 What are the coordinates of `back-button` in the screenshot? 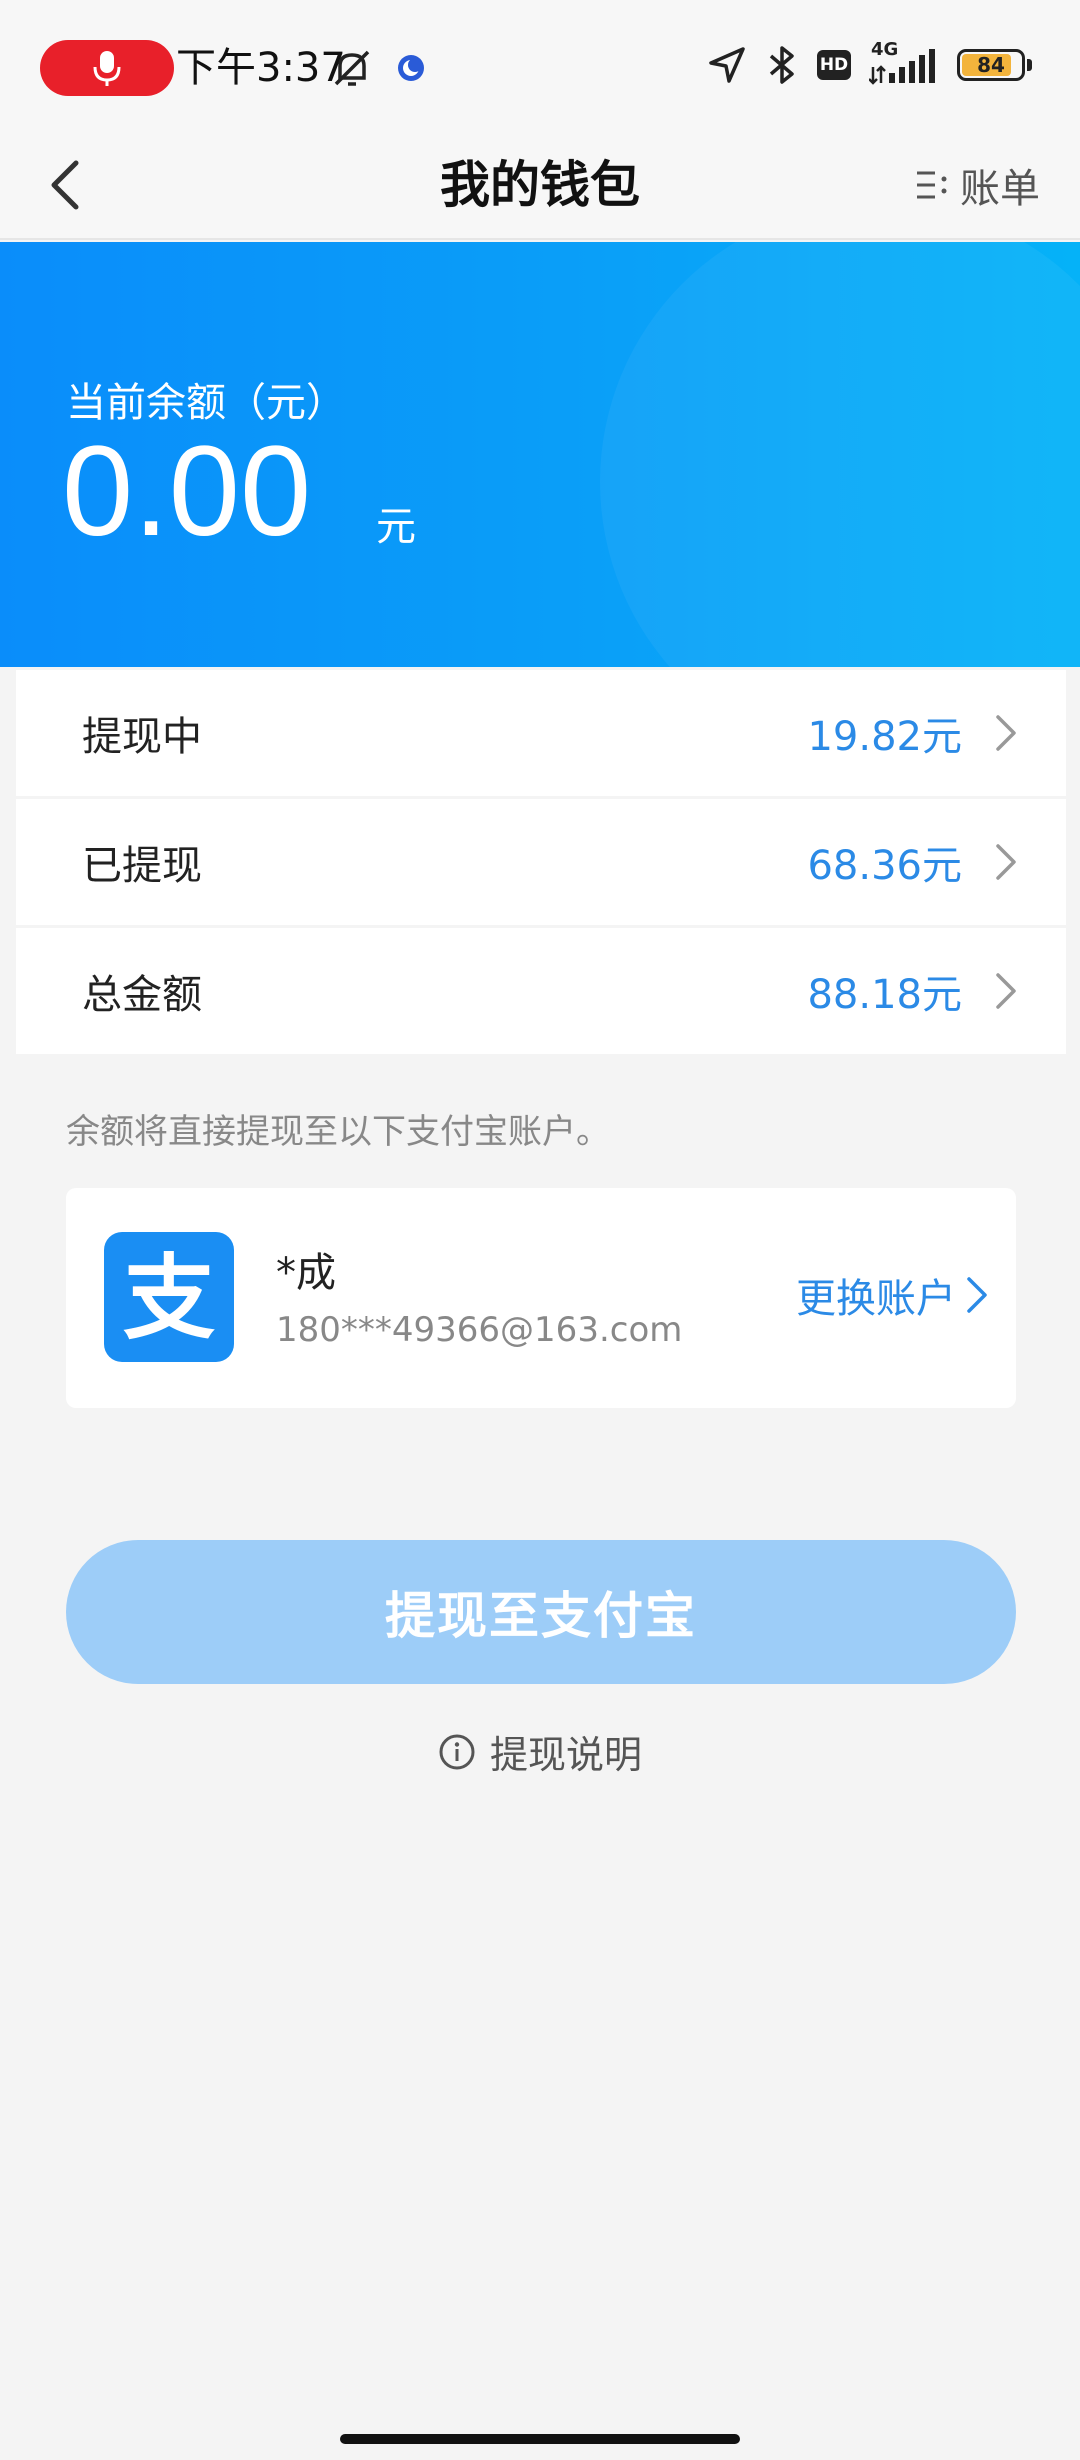 It's located at (65, 185).